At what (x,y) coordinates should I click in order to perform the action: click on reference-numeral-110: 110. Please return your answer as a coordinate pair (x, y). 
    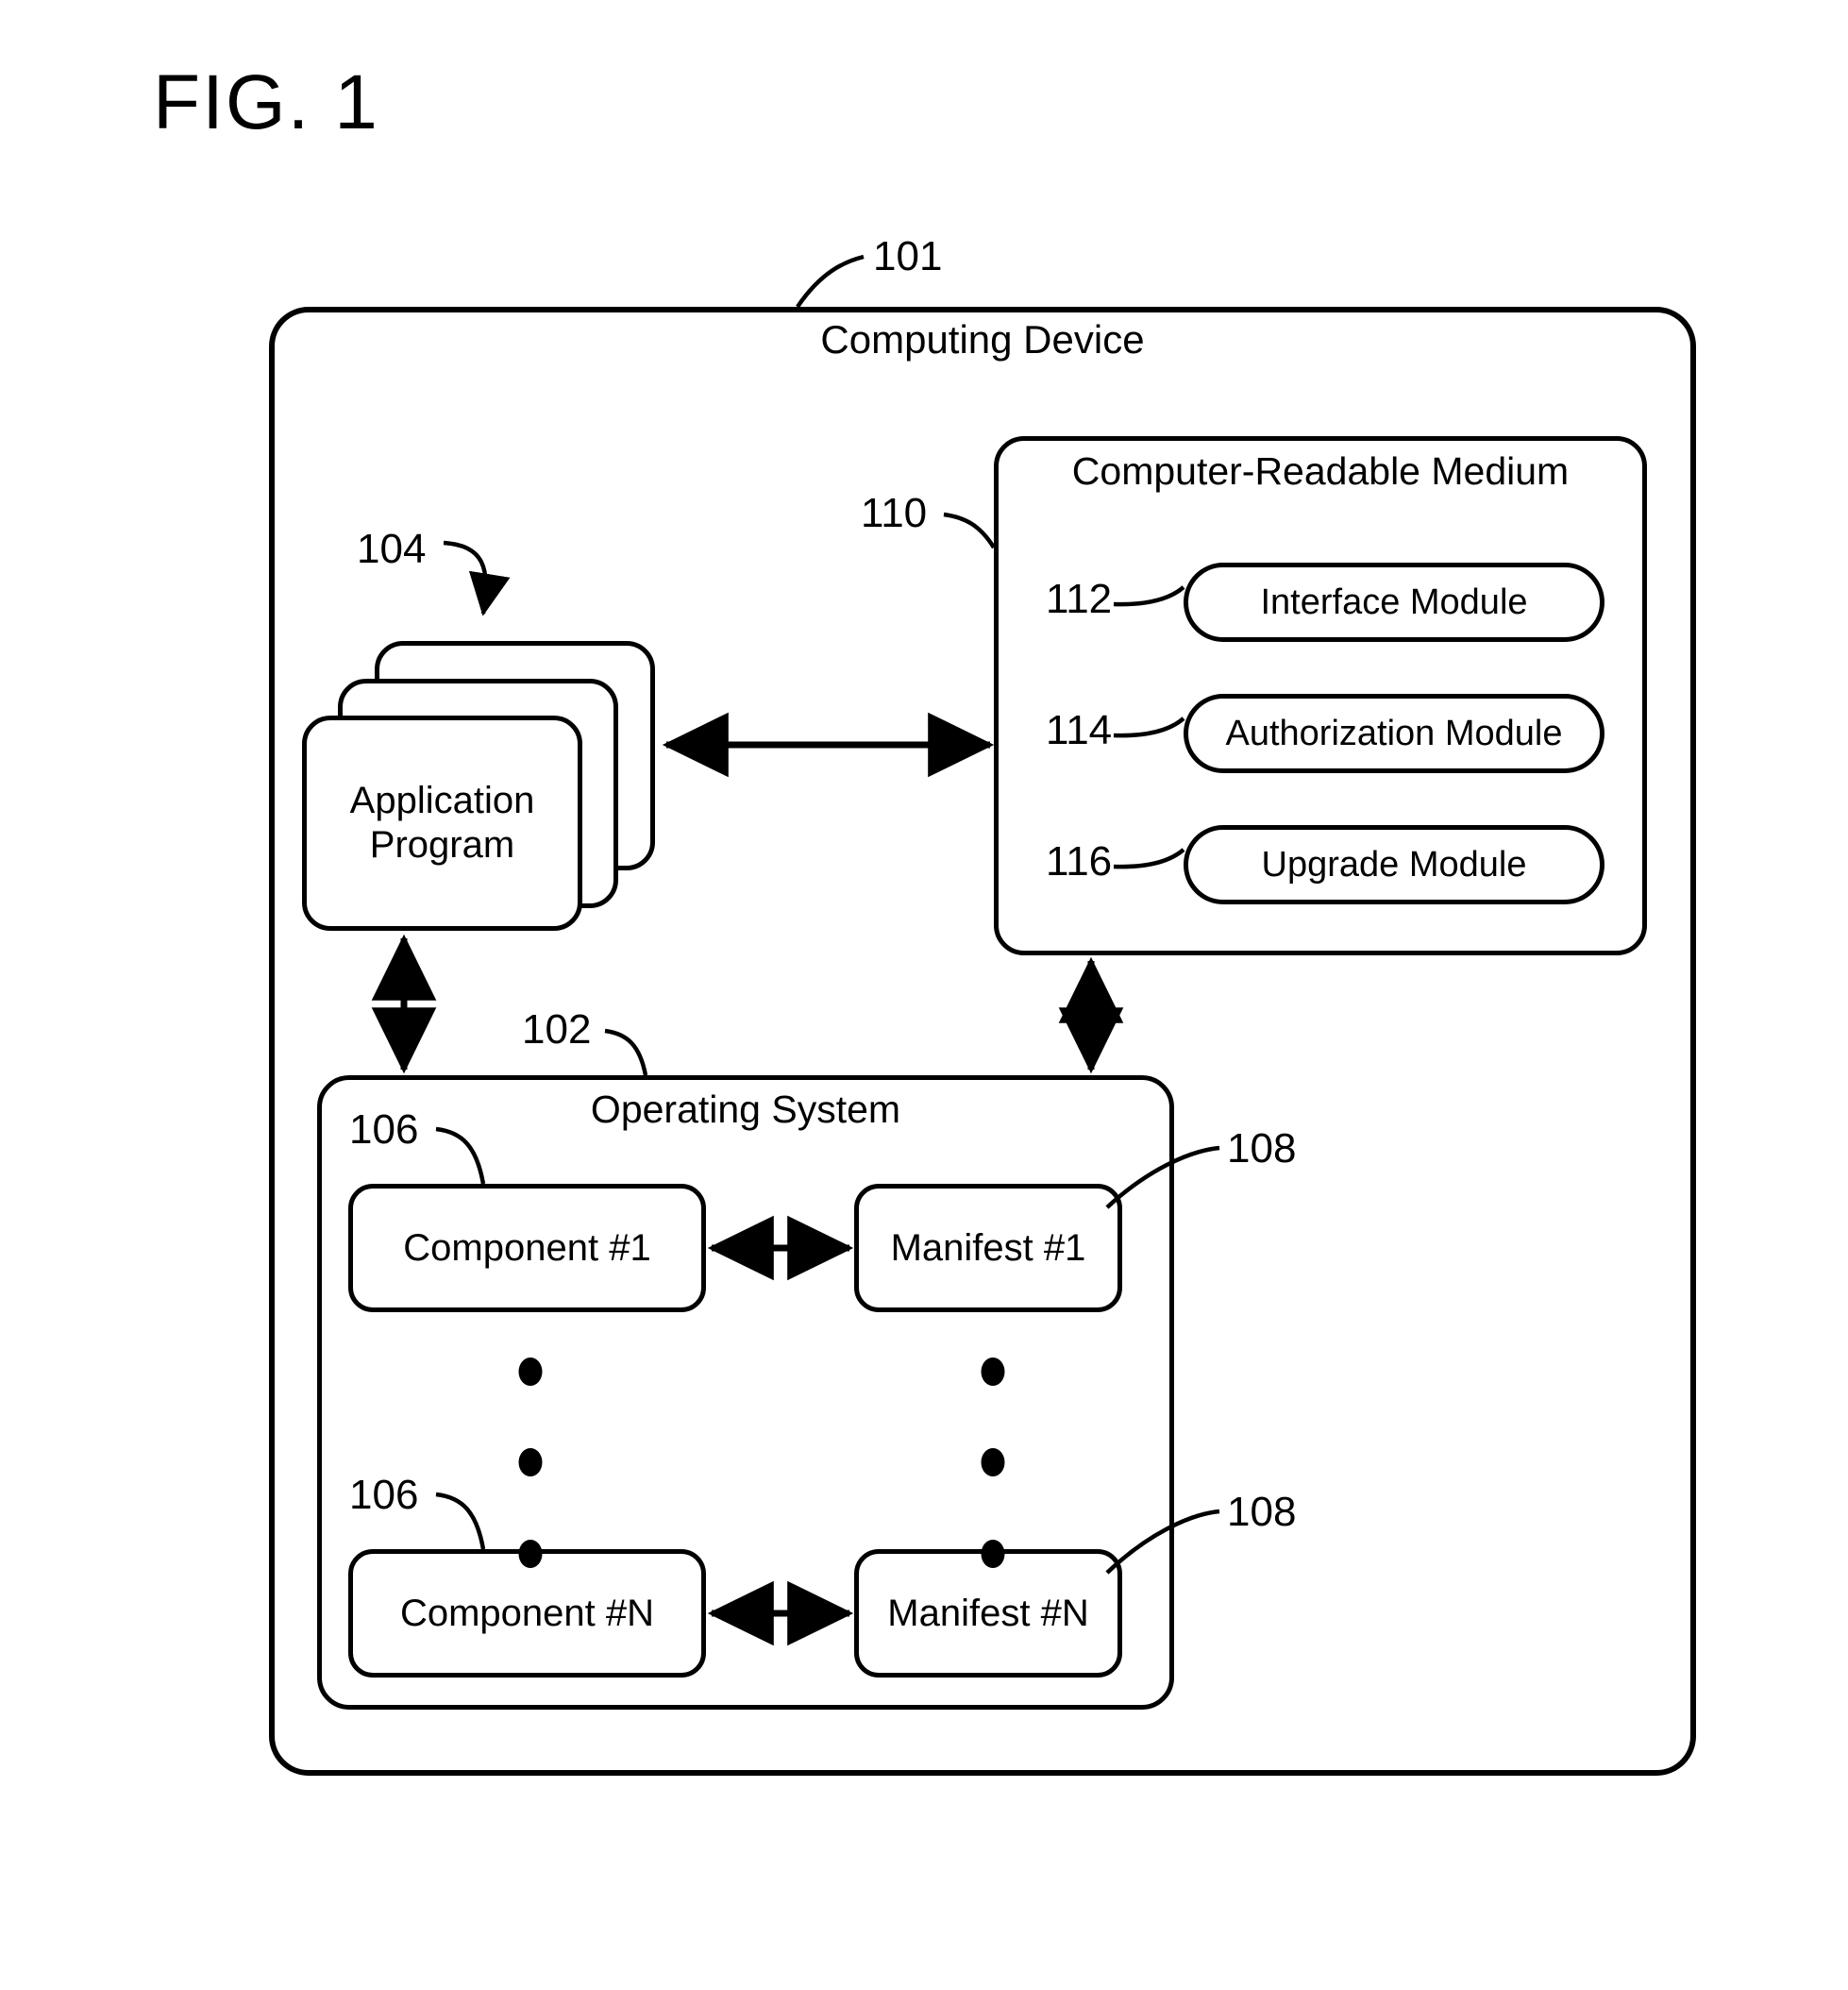
    Looking at the image, I should click on (894, 513).